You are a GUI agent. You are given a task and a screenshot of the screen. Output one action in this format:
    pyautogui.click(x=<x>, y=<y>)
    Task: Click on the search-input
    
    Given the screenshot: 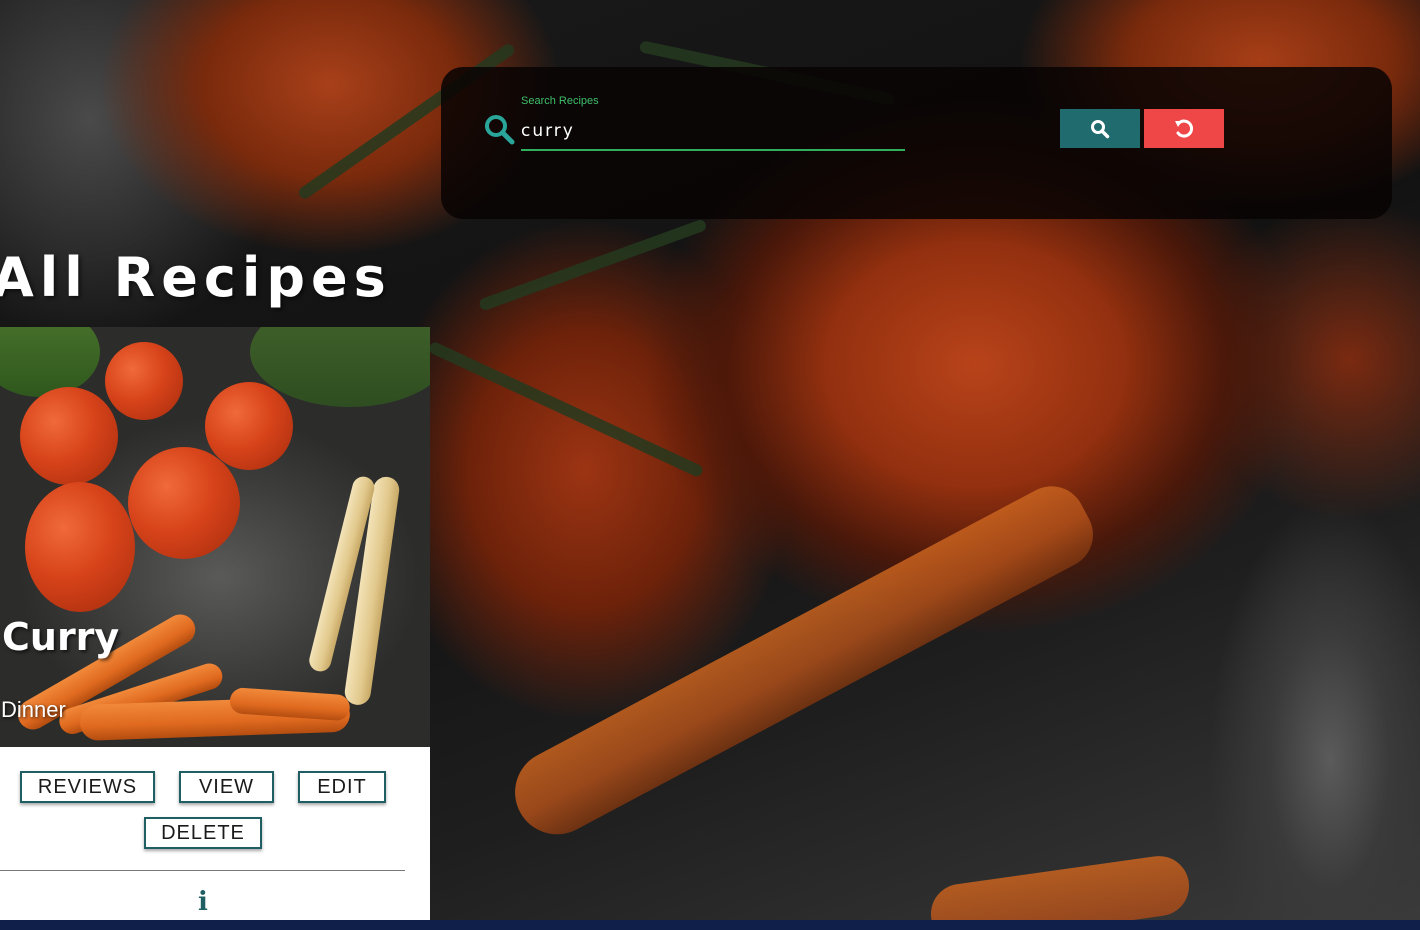 What is the action you would take?
    pyautogui.click(x=713, y=132)
    